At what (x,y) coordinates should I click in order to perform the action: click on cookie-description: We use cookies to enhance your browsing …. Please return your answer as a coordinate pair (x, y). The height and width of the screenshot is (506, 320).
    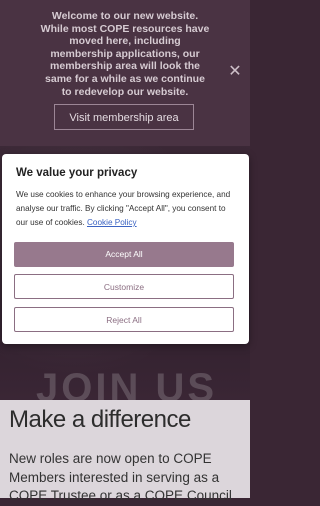
    Looking at the image, I should click on (127, 209).